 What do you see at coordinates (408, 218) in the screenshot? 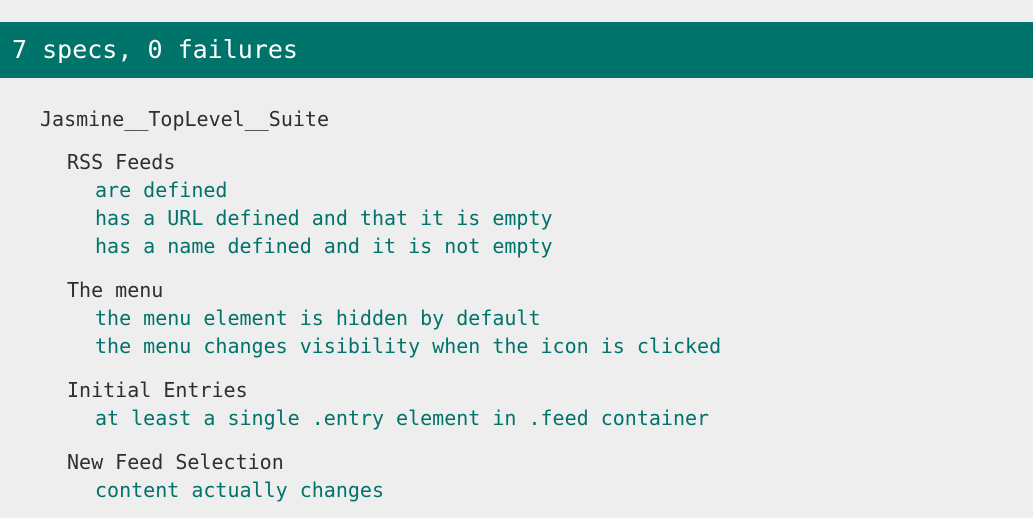
I see `spec-link: has a URL defined and that it is empty` at bounding box center [408, 218].